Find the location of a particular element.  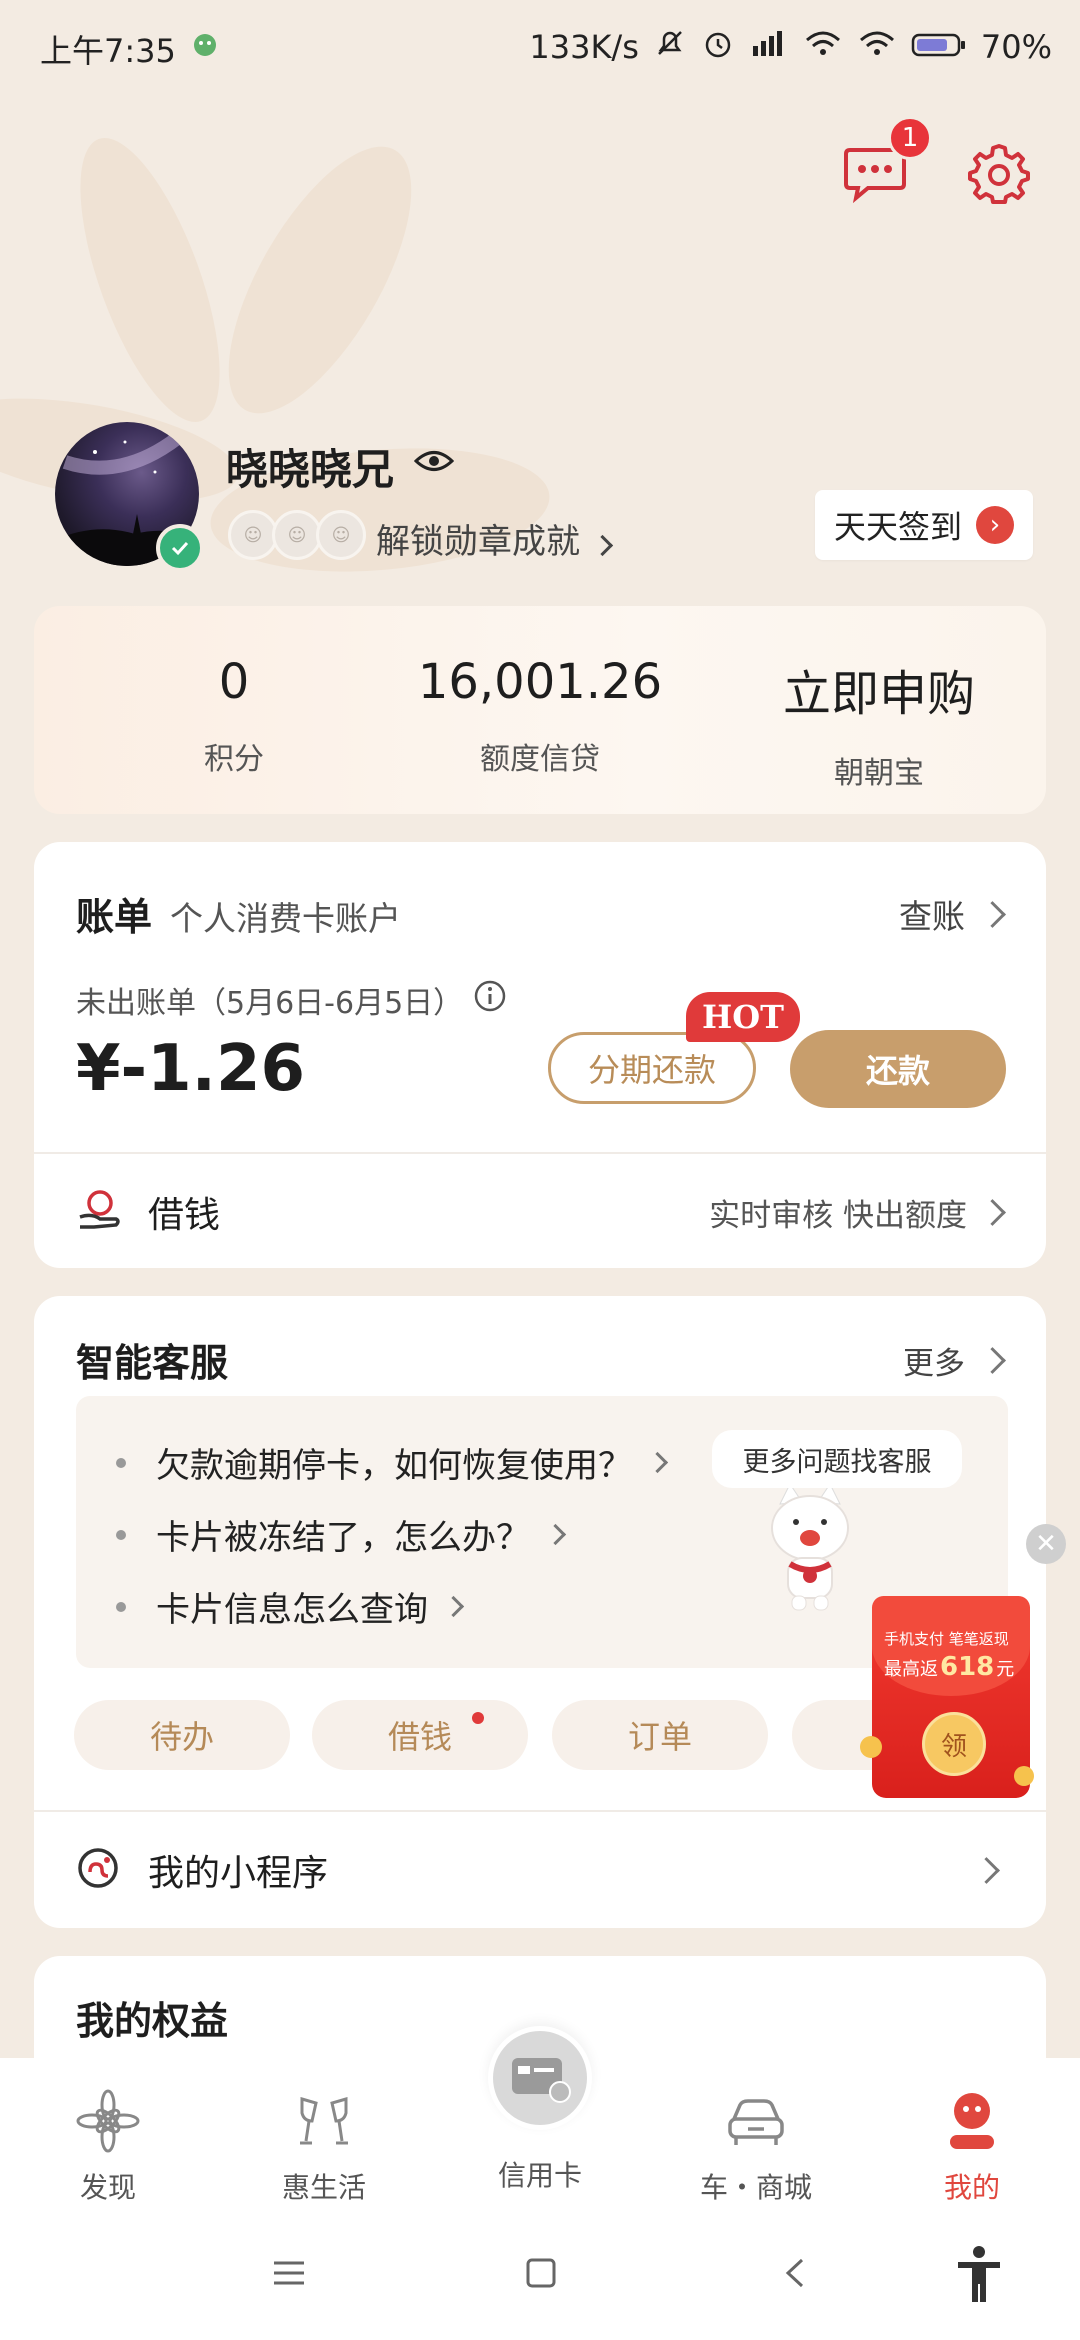

promo-amount: 618 is located at coordinates (967, 1667).